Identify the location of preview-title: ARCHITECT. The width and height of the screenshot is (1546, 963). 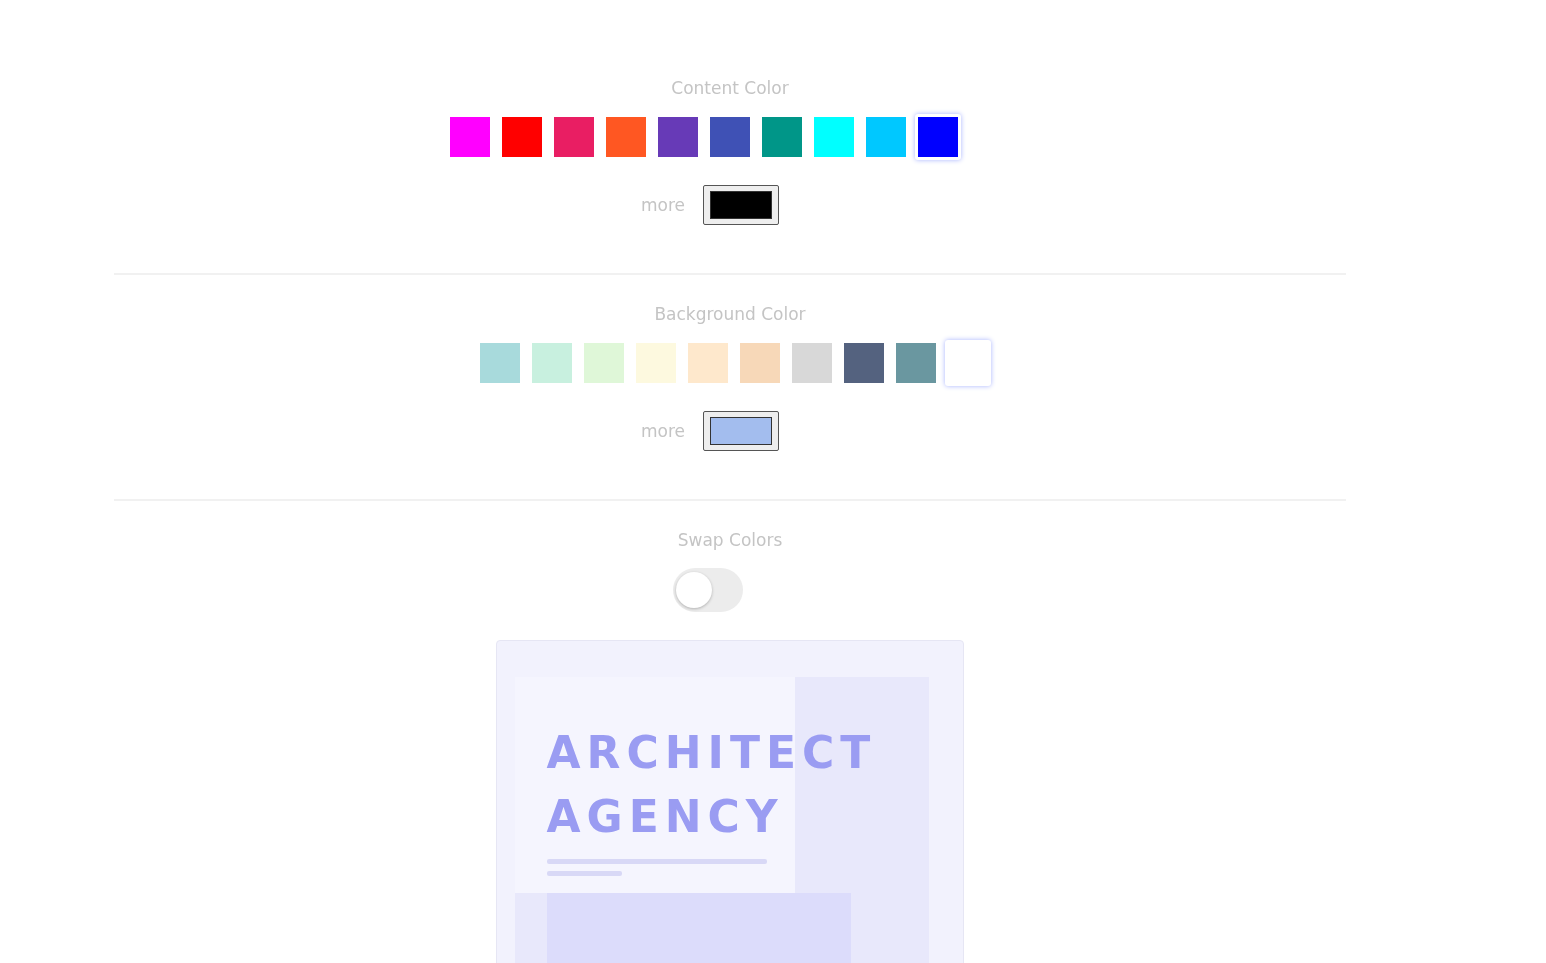
(711, 753).